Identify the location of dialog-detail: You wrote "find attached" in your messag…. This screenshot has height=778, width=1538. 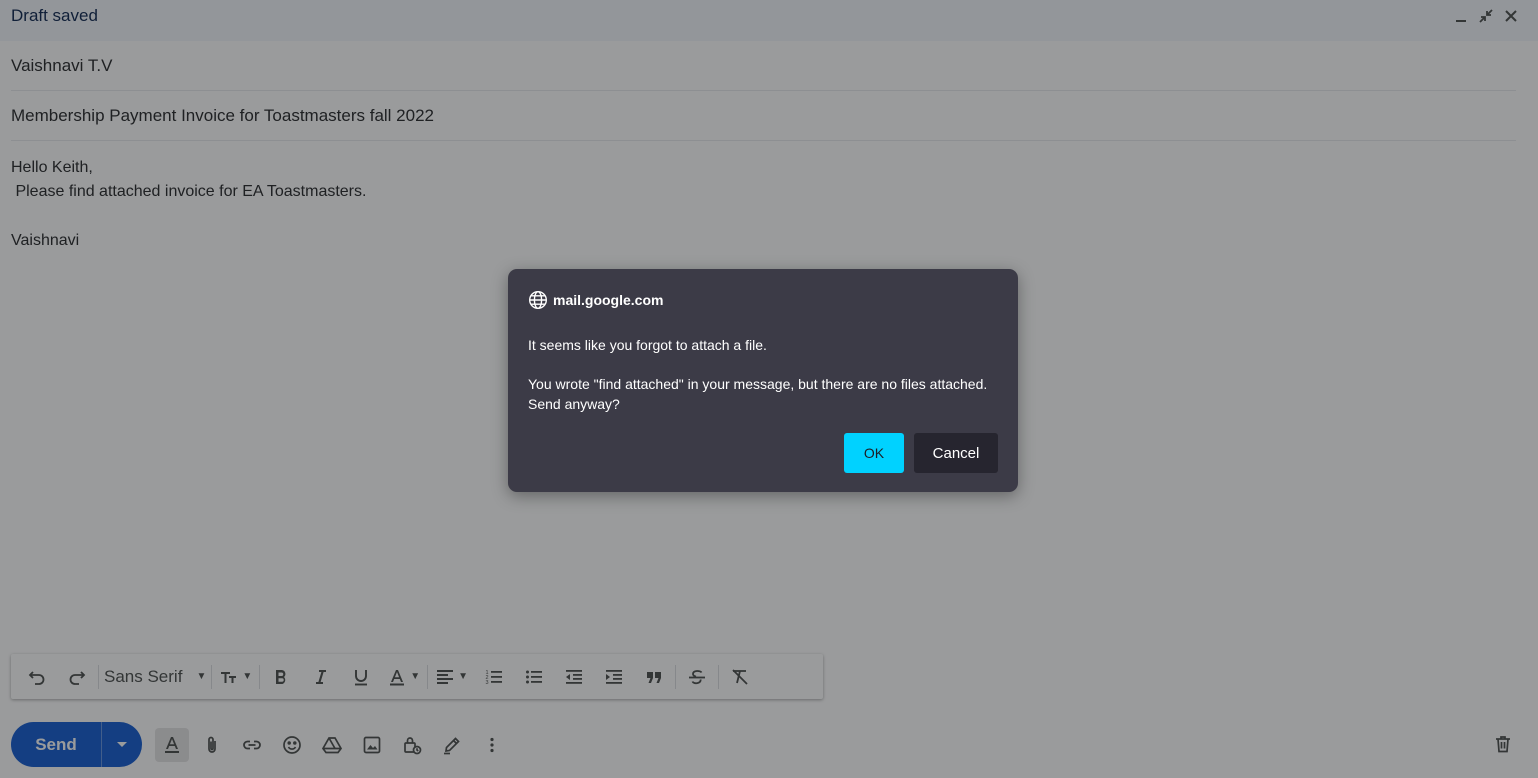
(758, 394).